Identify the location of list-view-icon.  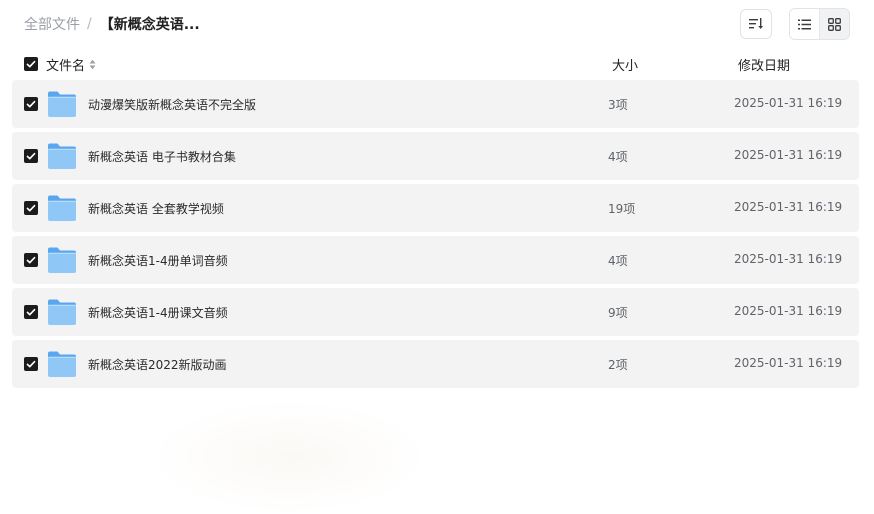
(804, 24).